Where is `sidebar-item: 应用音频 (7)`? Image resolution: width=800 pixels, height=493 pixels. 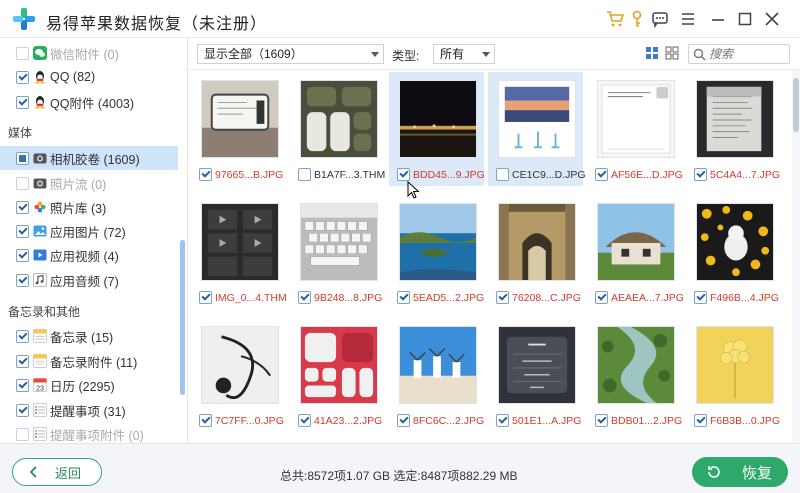 sidebar-item: 应用音频 (7) is located at coordinates (89, 280).